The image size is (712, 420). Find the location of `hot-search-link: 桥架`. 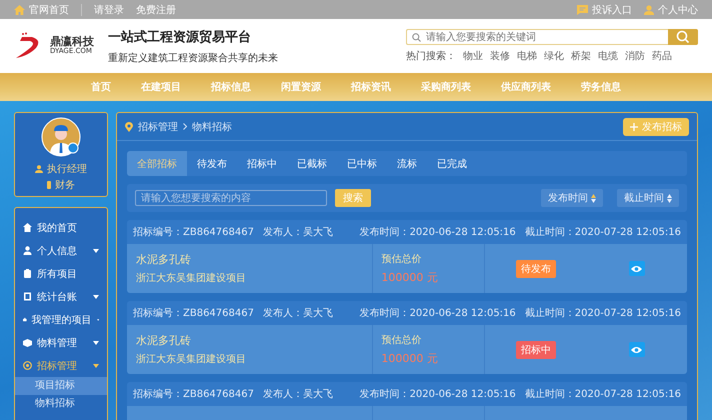

hot-search-link: 桥架 is located at coordinates (581, 56).